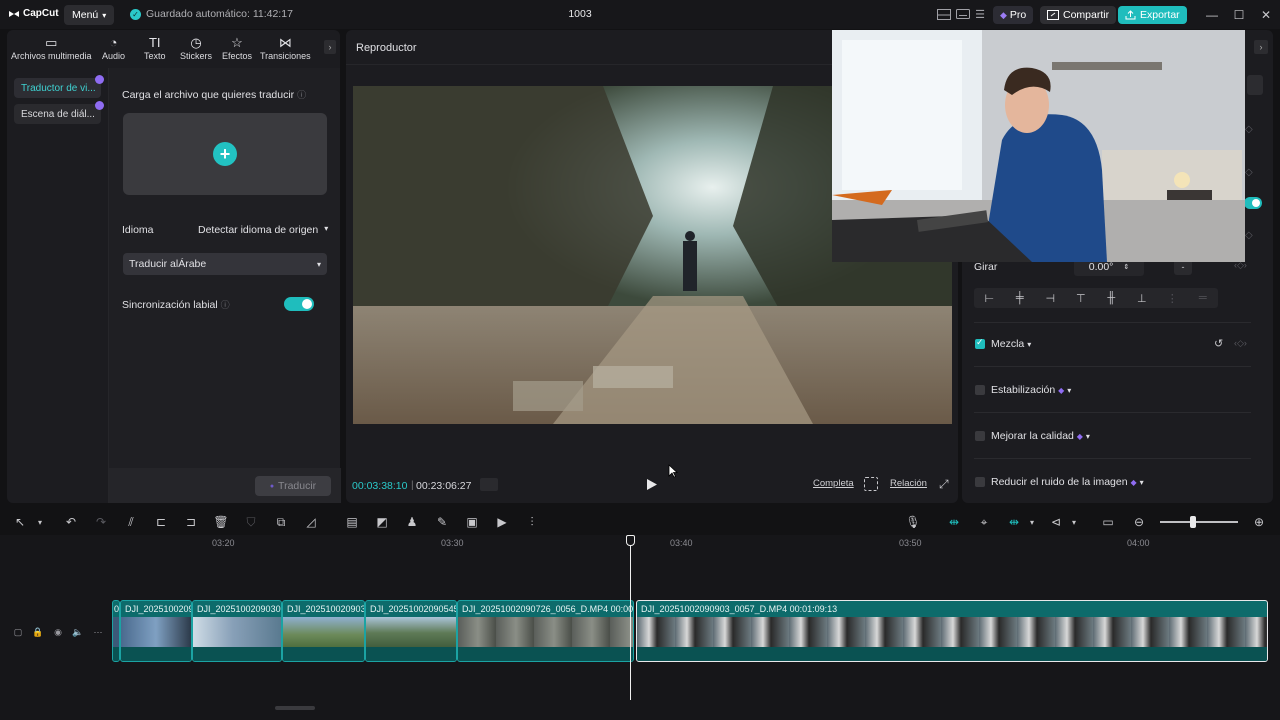  I want to click on align-right-icon: ⊣, so click(1050, 298).